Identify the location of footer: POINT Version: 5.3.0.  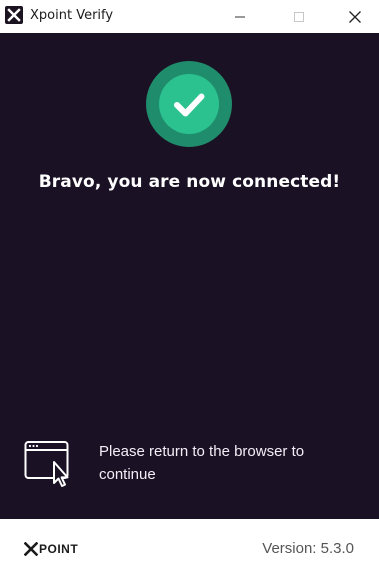
(189, 548).